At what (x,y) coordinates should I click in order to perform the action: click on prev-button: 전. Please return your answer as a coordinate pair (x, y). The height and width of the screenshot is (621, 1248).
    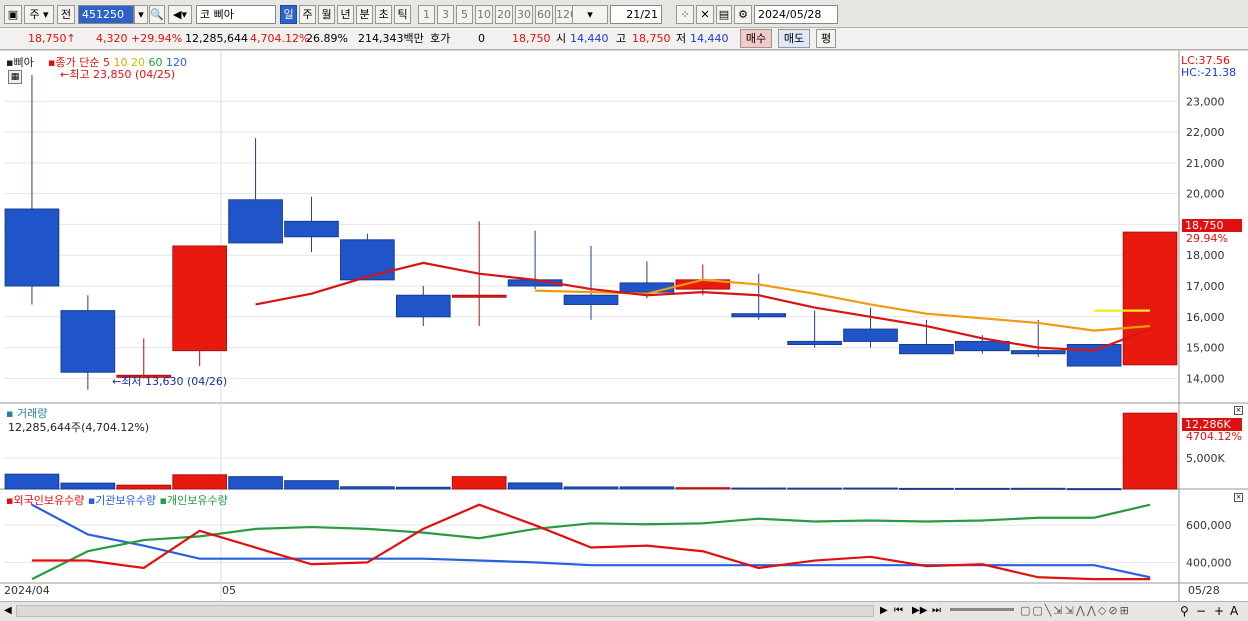
    Looking at the image, I should click on (66, 14).